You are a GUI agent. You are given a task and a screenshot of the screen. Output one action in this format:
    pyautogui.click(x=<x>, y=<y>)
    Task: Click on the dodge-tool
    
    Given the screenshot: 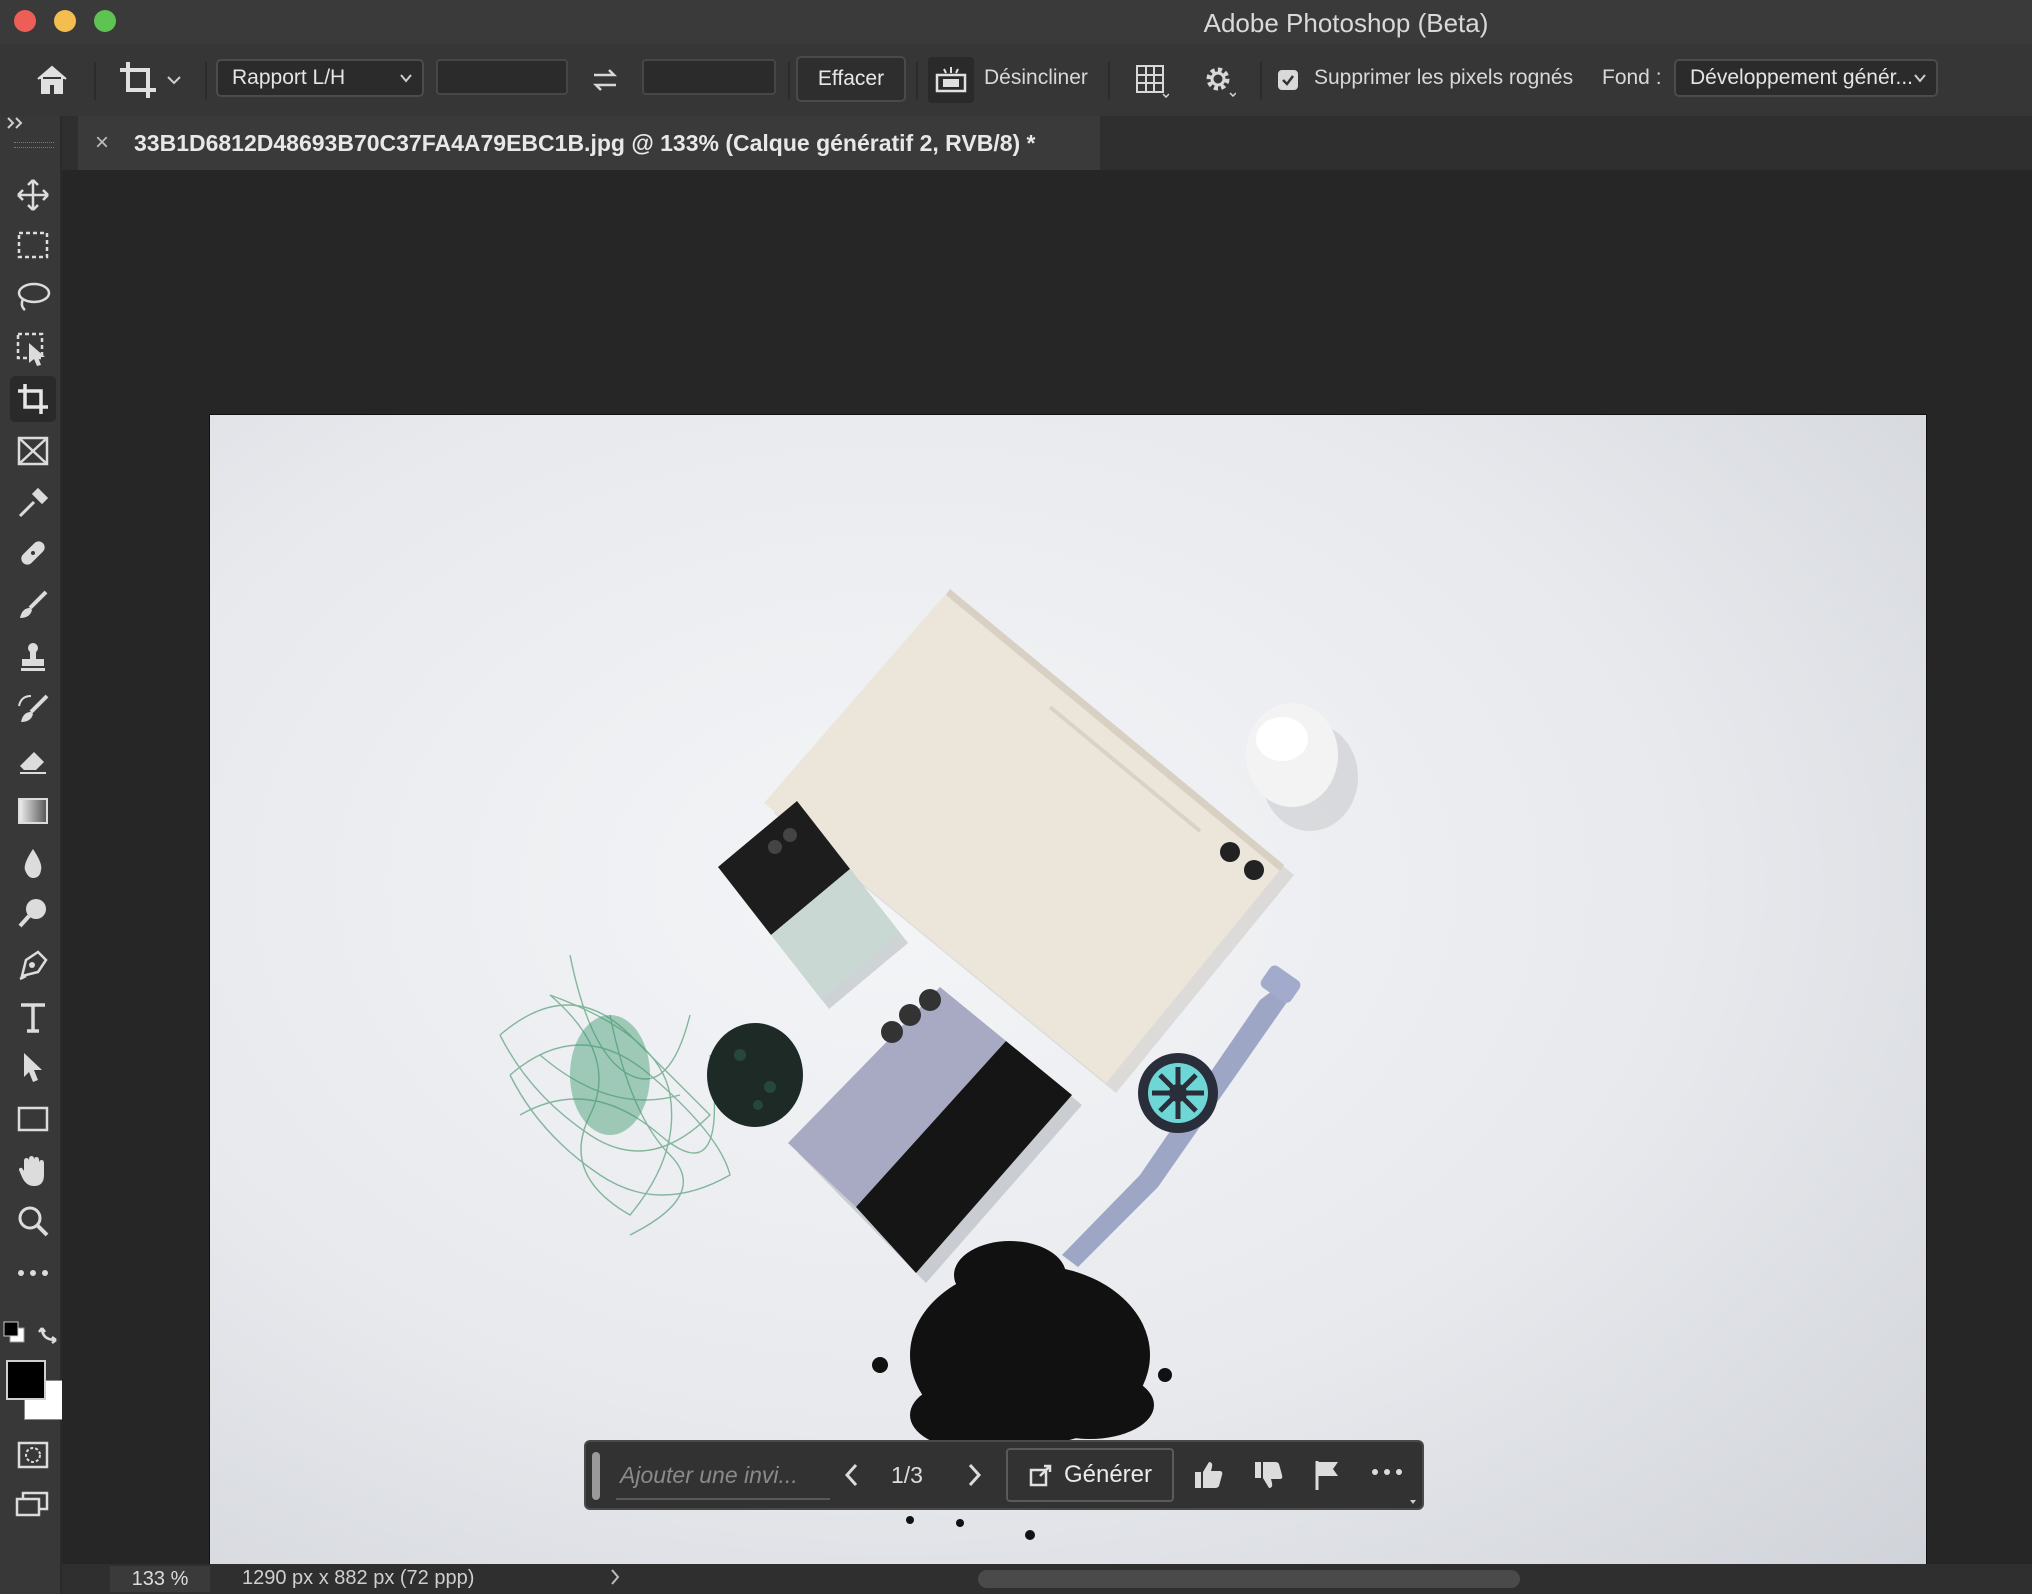 What is the action you would take?
    pyautogui.click(x=33, y=913)
    